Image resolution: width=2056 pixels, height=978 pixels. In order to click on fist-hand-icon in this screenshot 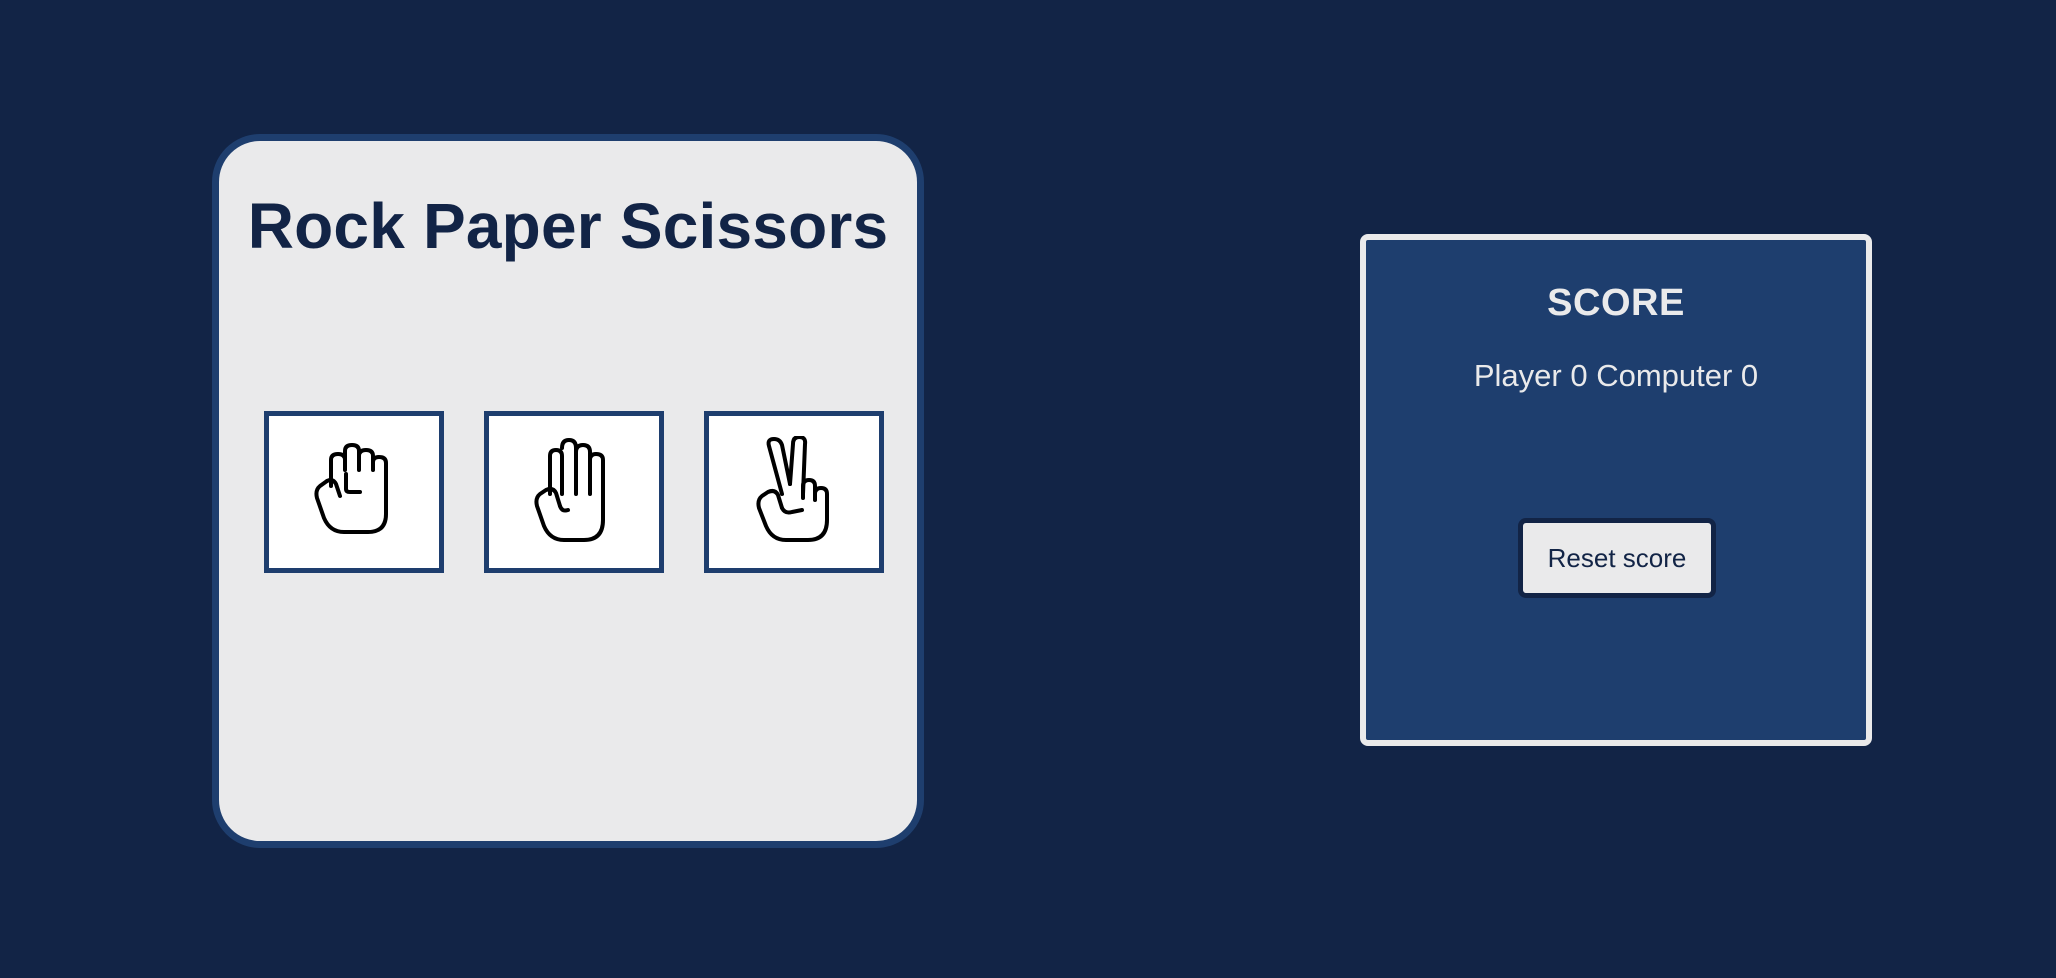, I will do `click(351, 488)`.